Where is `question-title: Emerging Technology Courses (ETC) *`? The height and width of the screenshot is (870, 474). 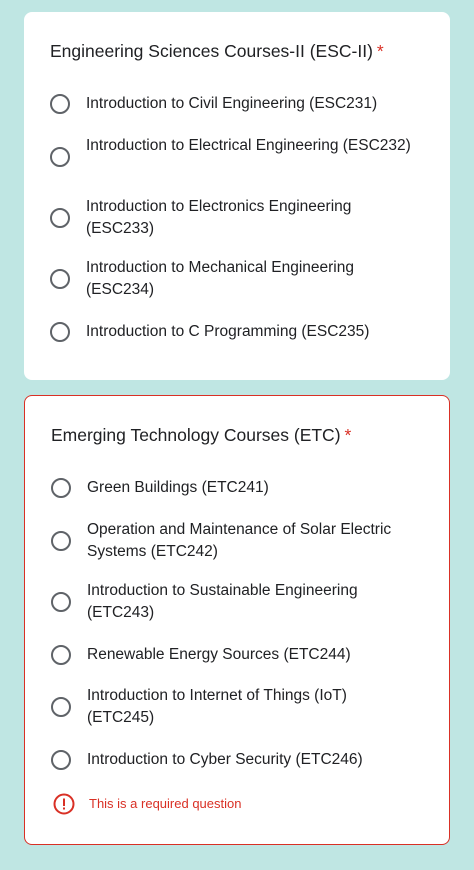 question-title: Emerging Technology Courses (ETC) * is located at coordinates (201, 435).